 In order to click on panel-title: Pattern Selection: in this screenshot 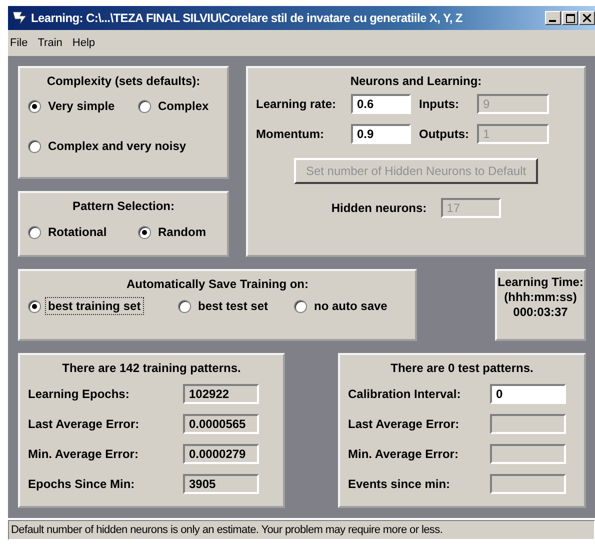, I will do `click(123, 206)`.